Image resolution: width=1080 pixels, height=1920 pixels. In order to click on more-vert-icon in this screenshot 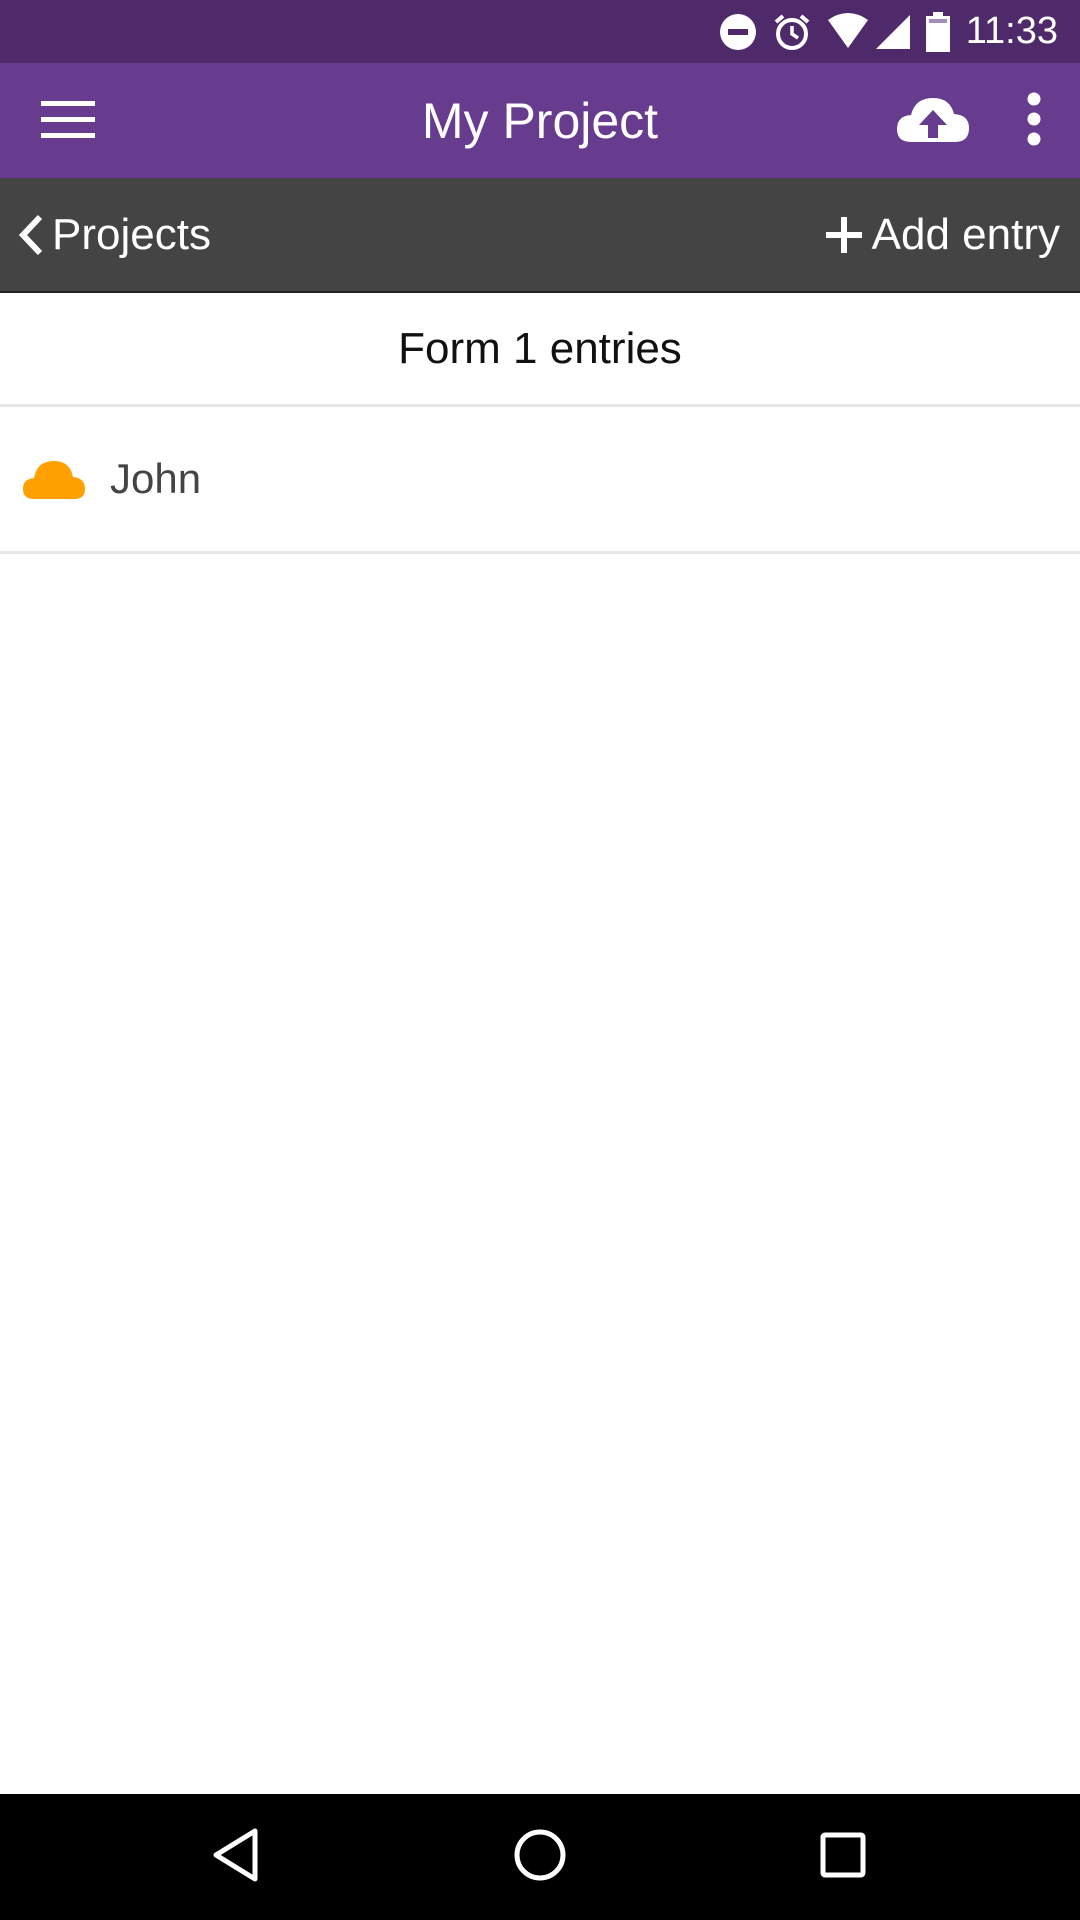, I will do `click(1034, 121)`.